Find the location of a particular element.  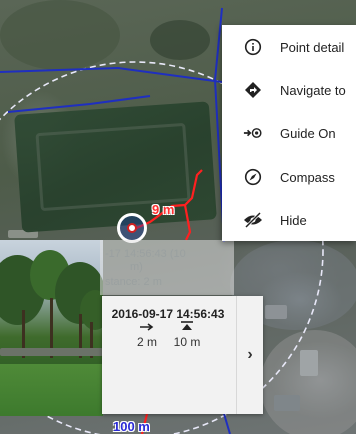

menu-item-point-detail: Point detail is located at coordinates (289, 47).